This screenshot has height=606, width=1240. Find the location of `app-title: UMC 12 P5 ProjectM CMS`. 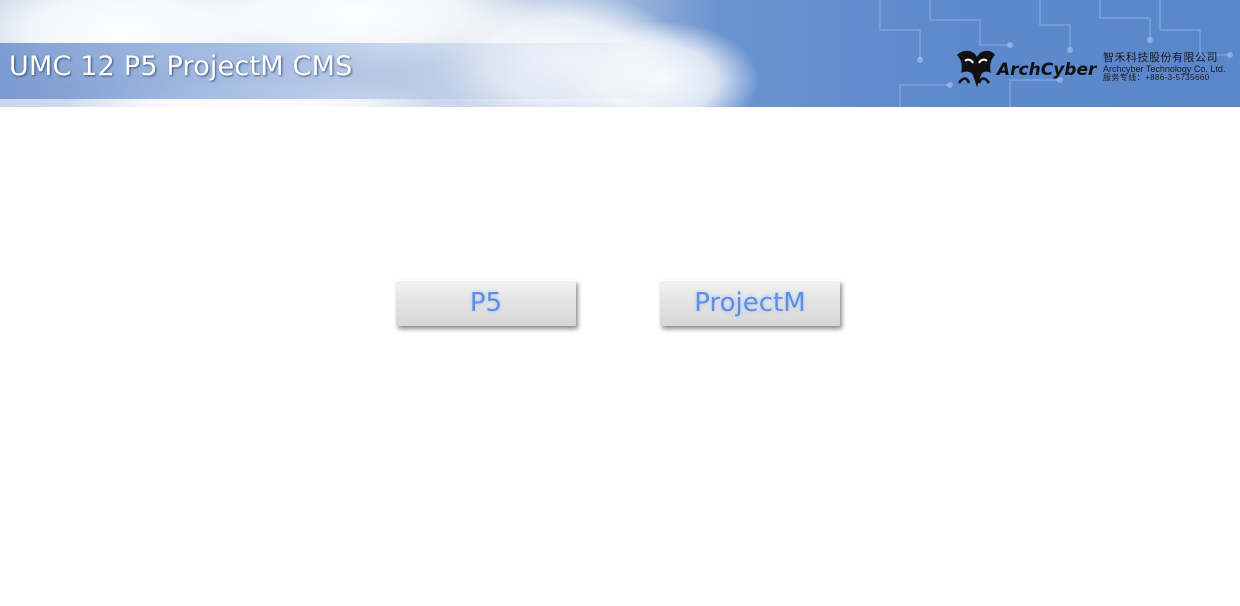

app-title: UMC 12 P5 ProjectM CMS is located at coordinates (181, 66).